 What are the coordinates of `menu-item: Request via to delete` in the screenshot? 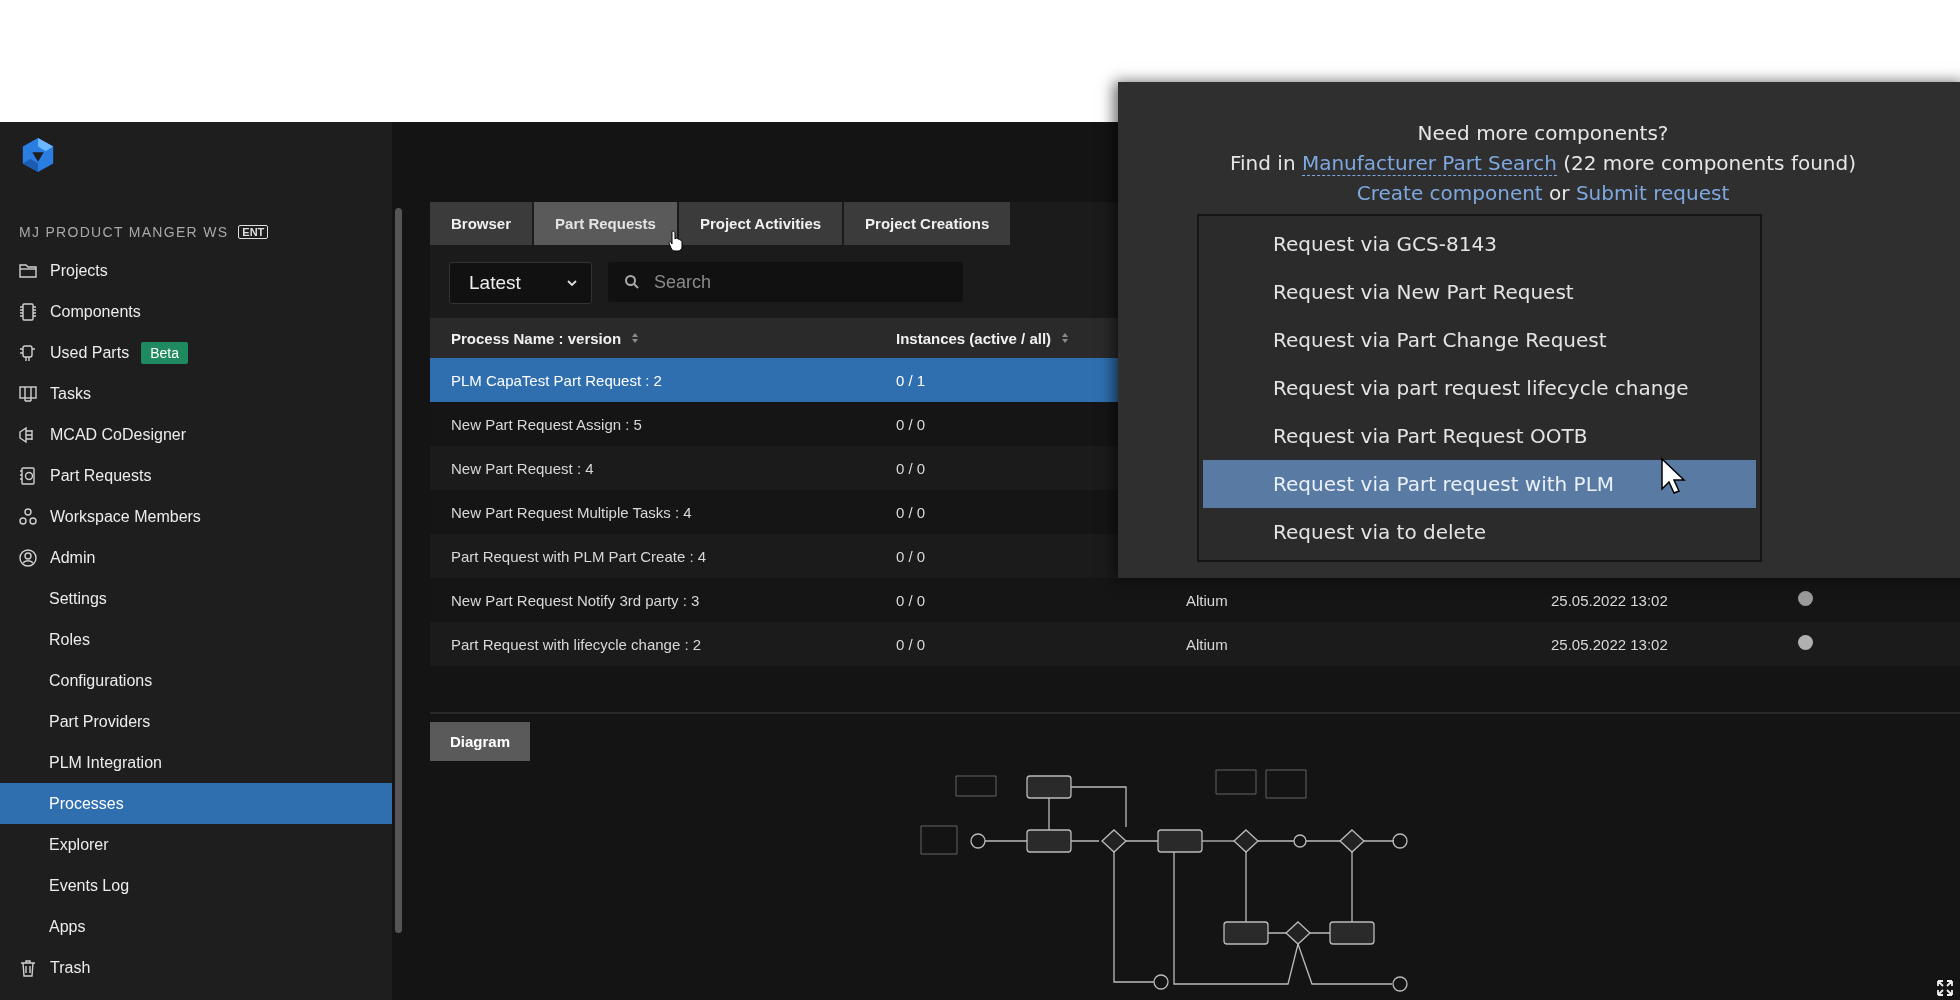 It's located at (1479, 532).